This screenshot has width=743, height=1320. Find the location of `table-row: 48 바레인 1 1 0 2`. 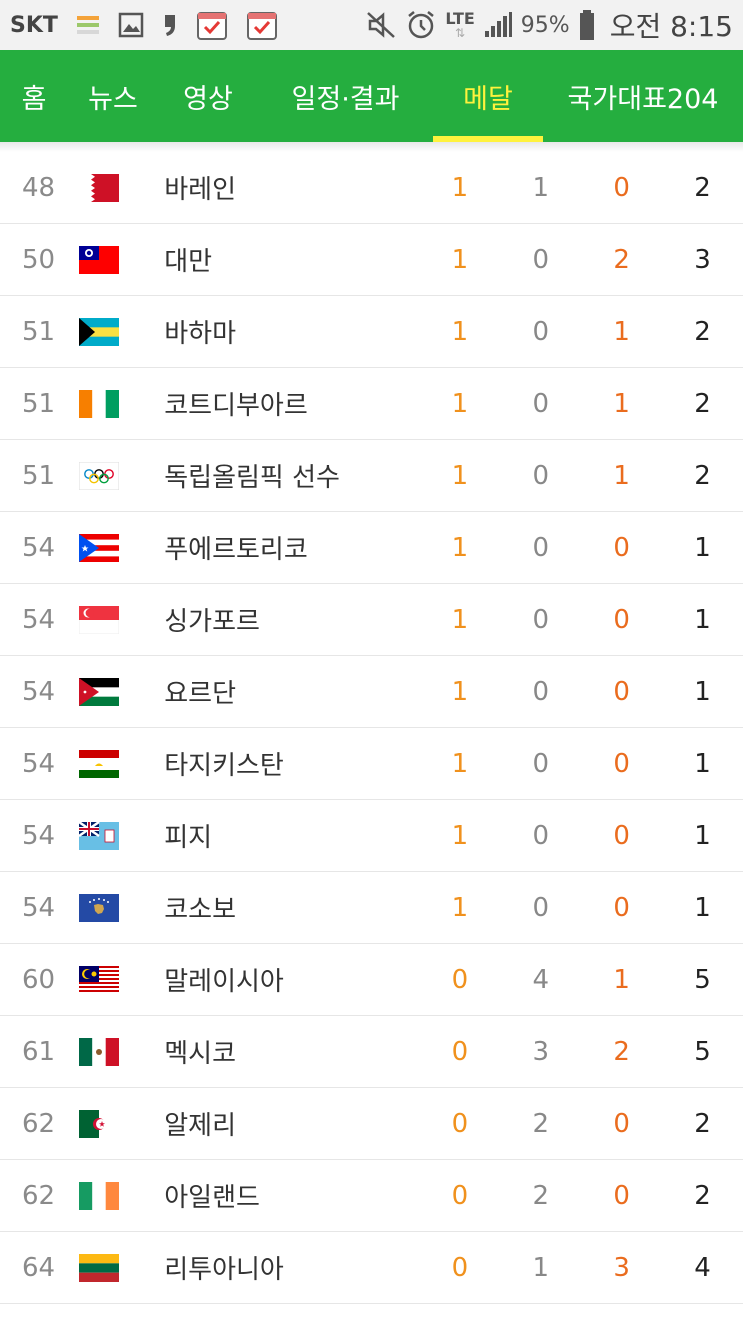

table-row: 48 바레인 1 1 0 2 is located at coordinates (371, 188).